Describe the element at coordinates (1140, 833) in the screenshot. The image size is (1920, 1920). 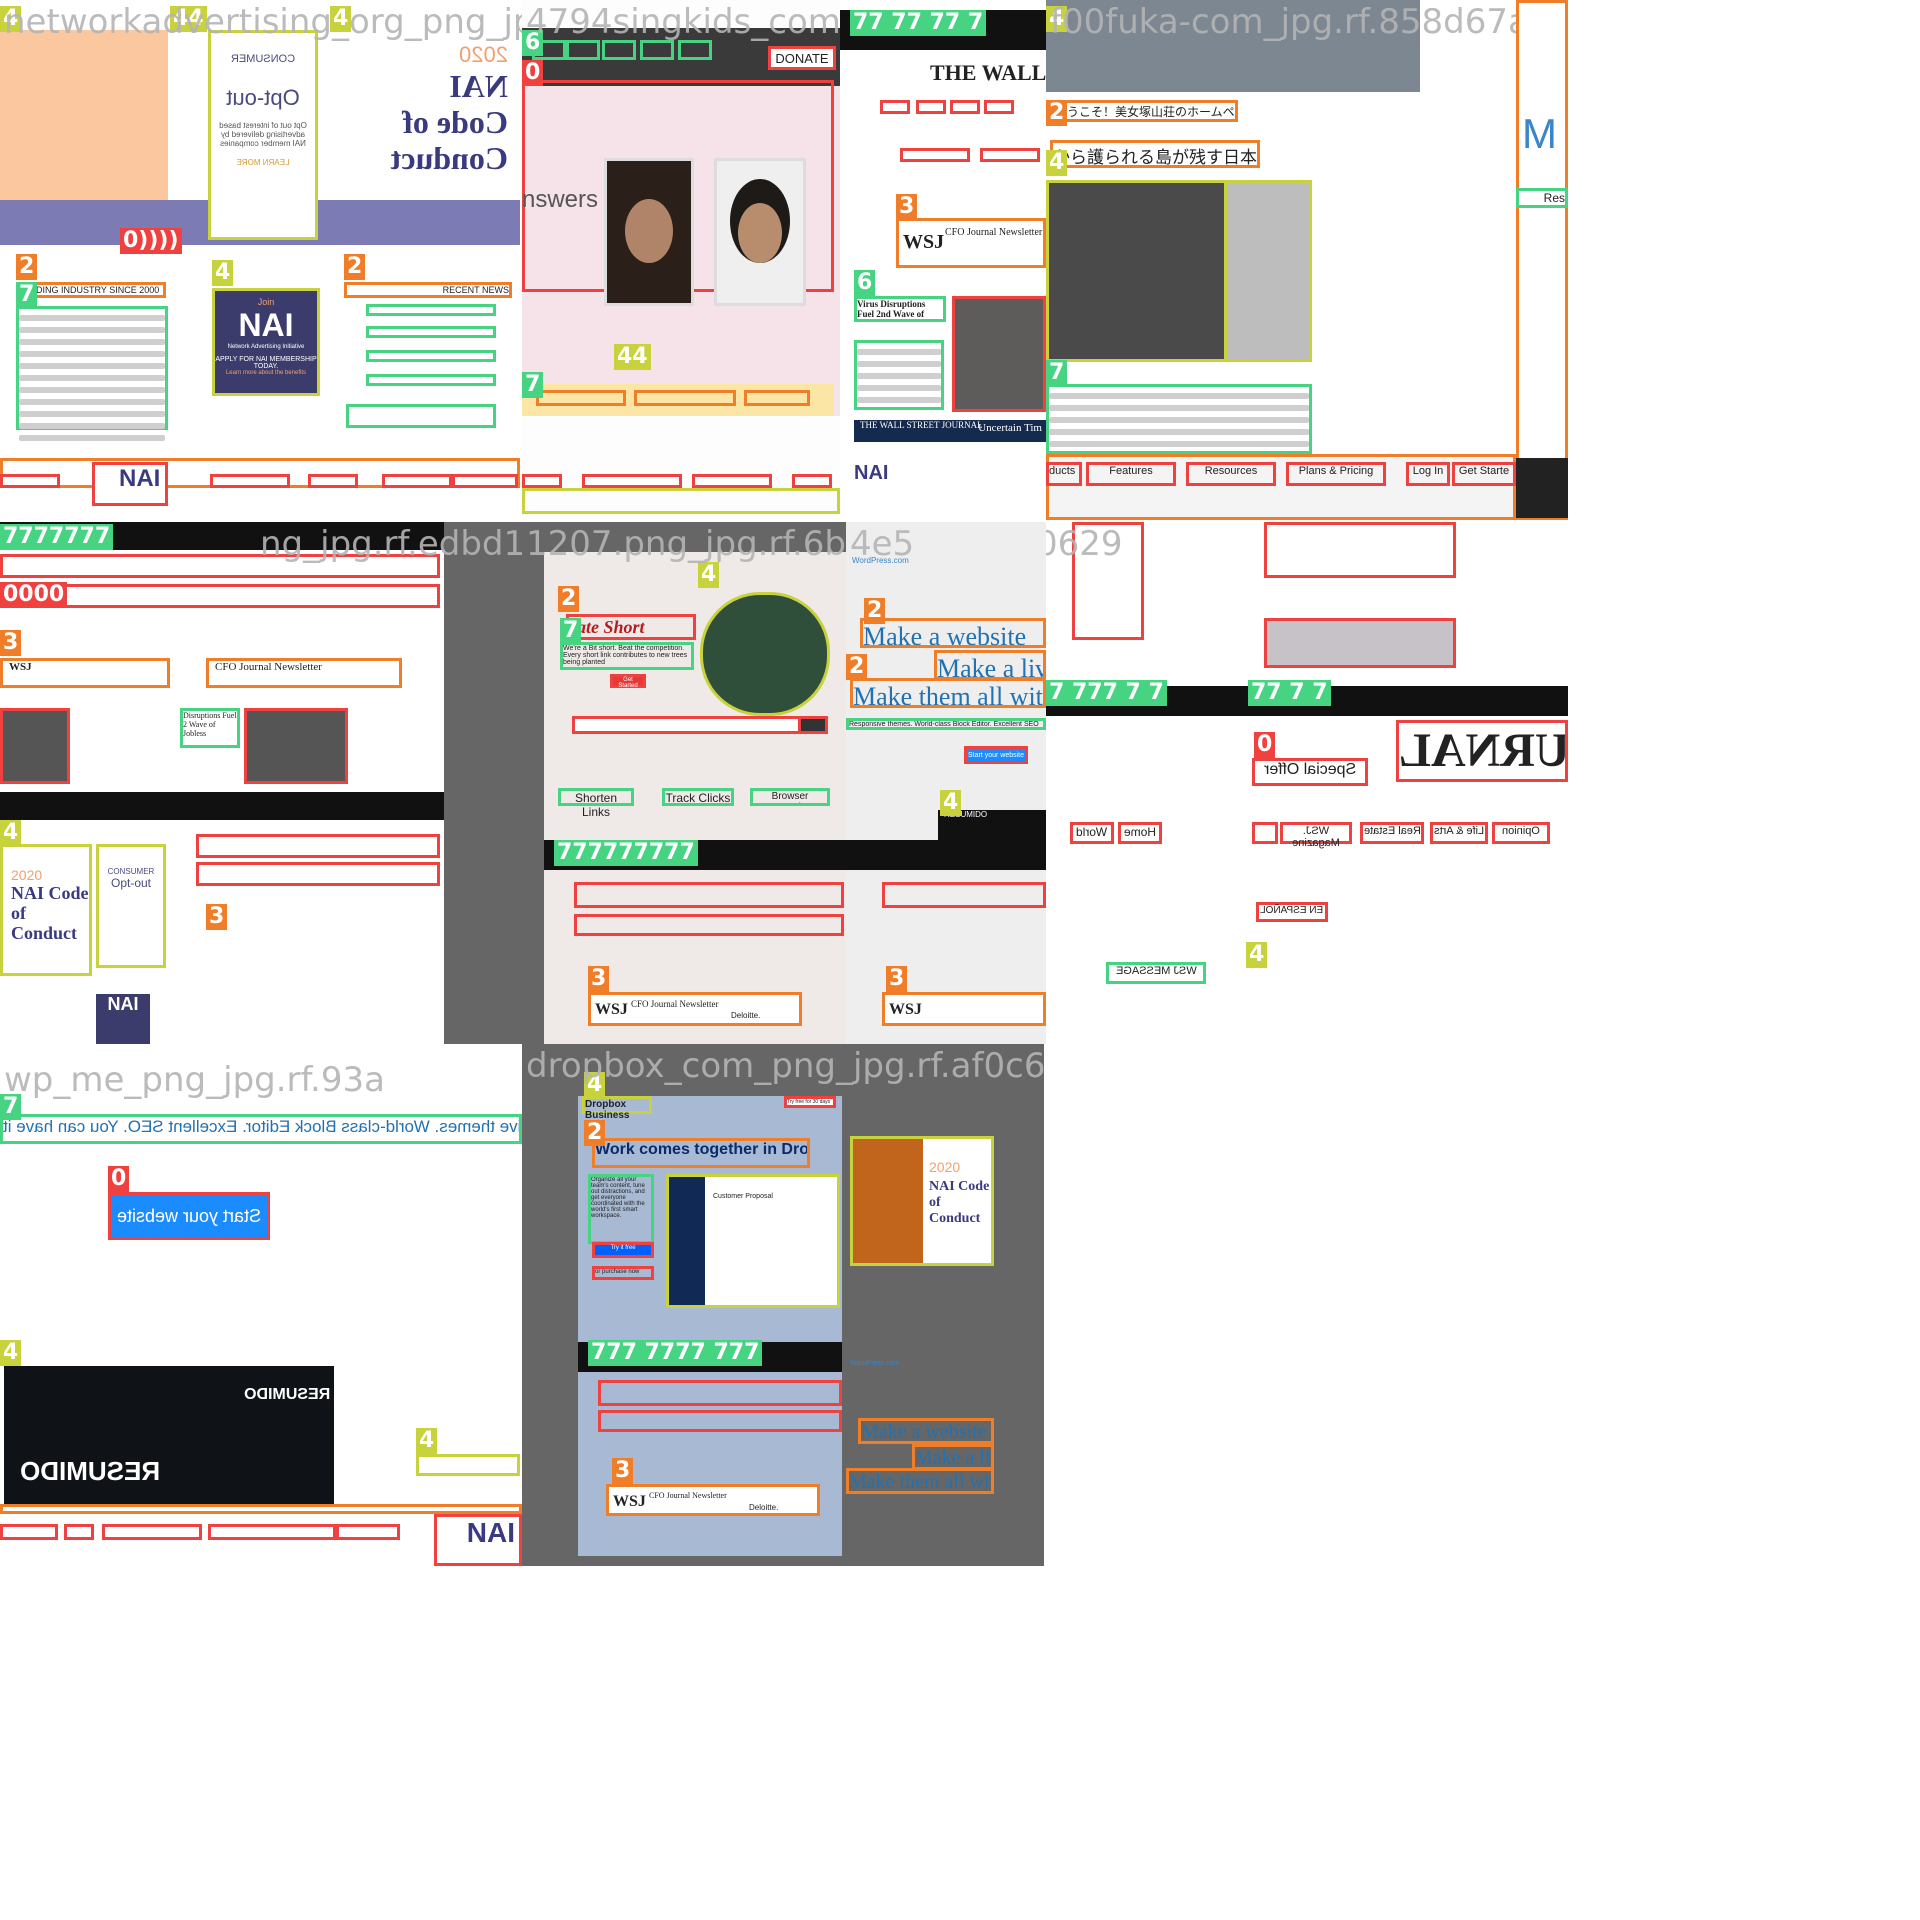
I see `mirror-nav-home: Home` at that location.